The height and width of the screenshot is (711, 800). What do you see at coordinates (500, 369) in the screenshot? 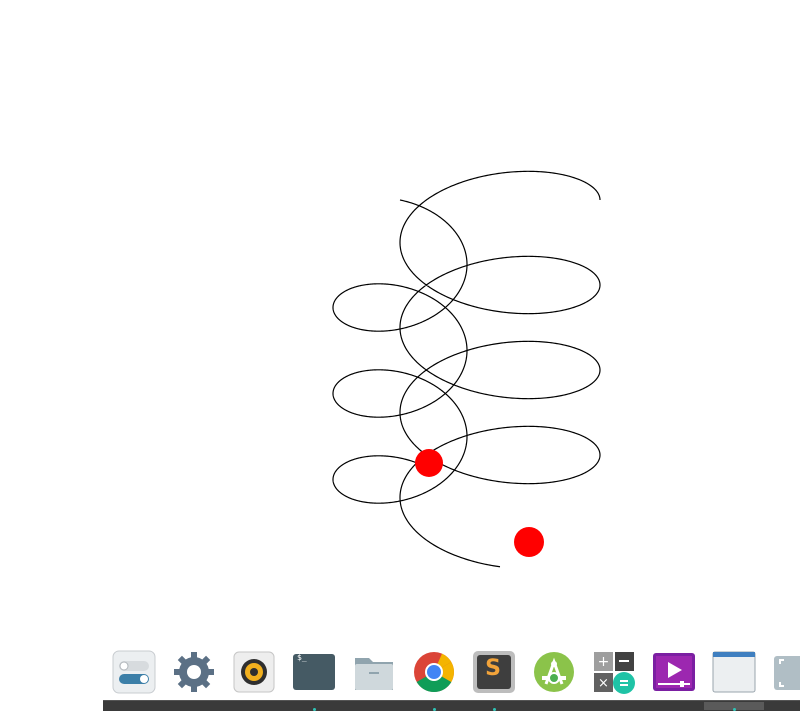
I see `outer-spiral-curve` at bounding box center [500, 369].